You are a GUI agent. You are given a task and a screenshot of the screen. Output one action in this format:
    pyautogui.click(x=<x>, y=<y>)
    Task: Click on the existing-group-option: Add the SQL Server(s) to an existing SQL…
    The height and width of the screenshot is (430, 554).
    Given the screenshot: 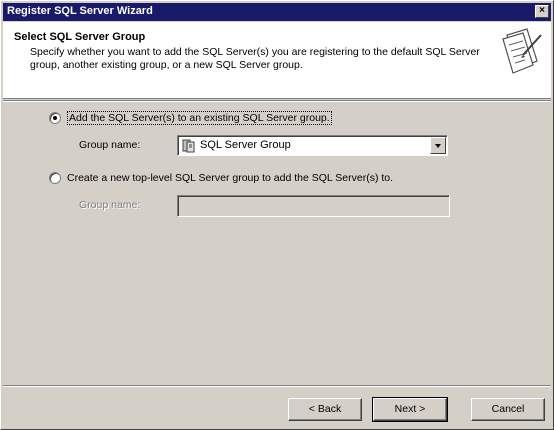 What is the action you would take?
    pyautogui.click(x=190, y=118)
    